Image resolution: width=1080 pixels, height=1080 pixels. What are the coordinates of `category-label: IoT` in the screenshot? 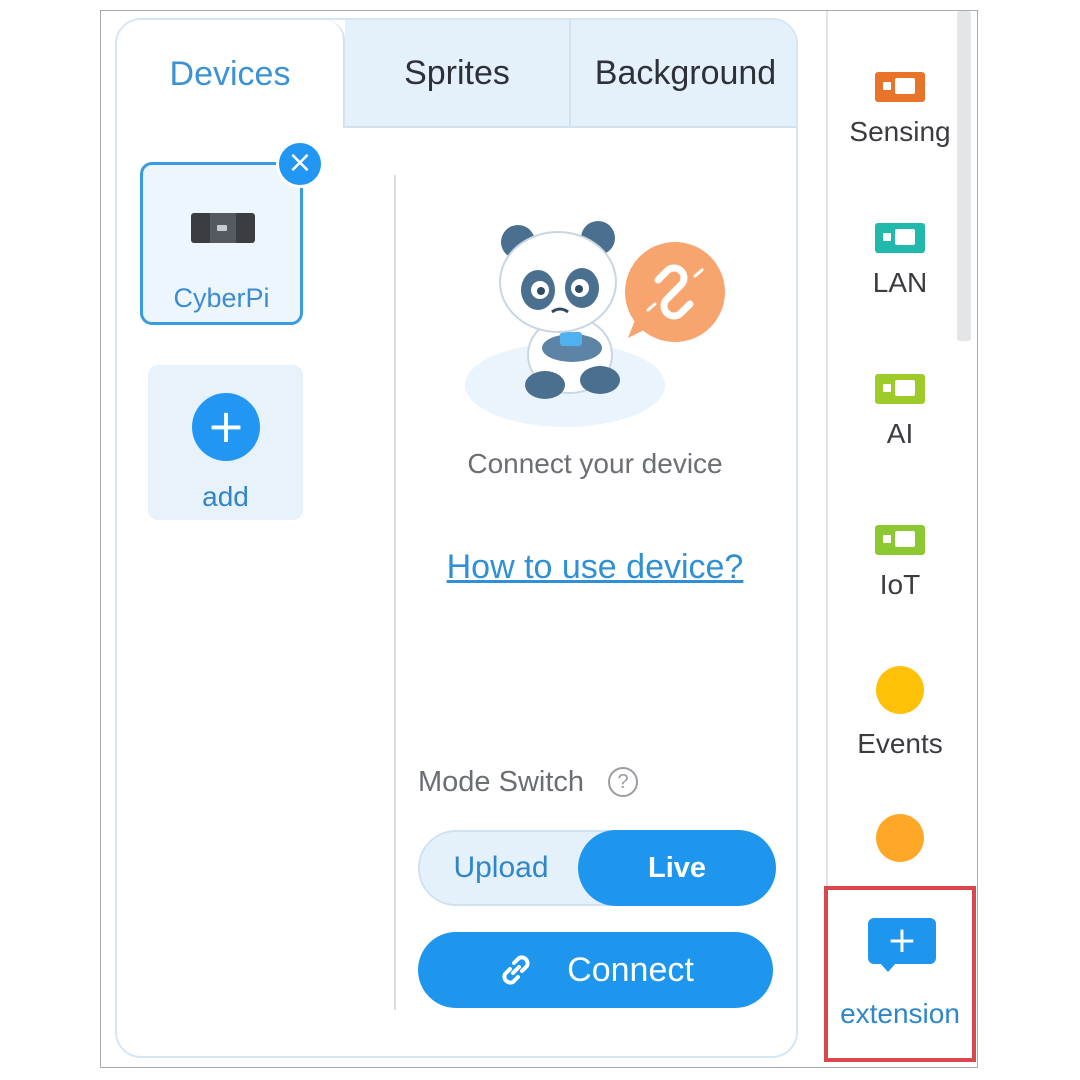 It's located at (900, 584).